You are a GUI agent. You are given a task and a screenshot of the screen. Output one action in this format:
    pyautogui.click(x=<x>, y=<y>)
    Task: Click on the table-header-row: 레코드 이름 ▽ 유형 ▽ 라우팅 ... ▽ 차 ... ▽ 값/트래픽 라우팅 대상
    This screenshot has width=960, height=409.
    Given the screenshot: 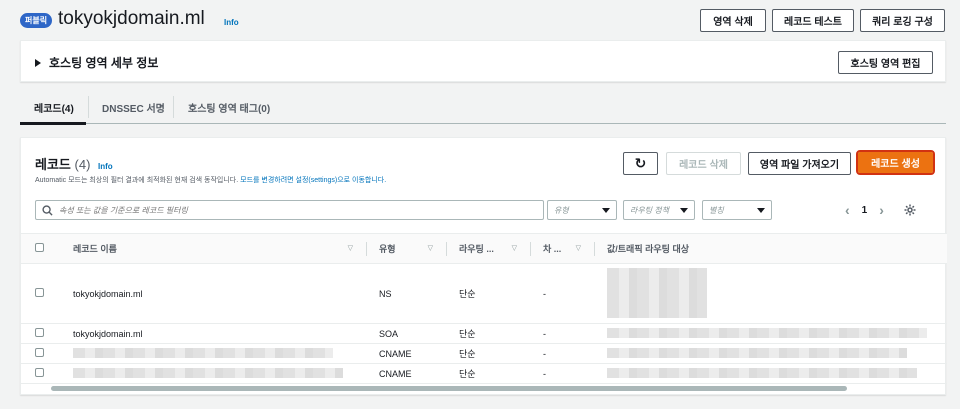 What is the action you would take?
    pyautogui.click(x=484, y=248)
    